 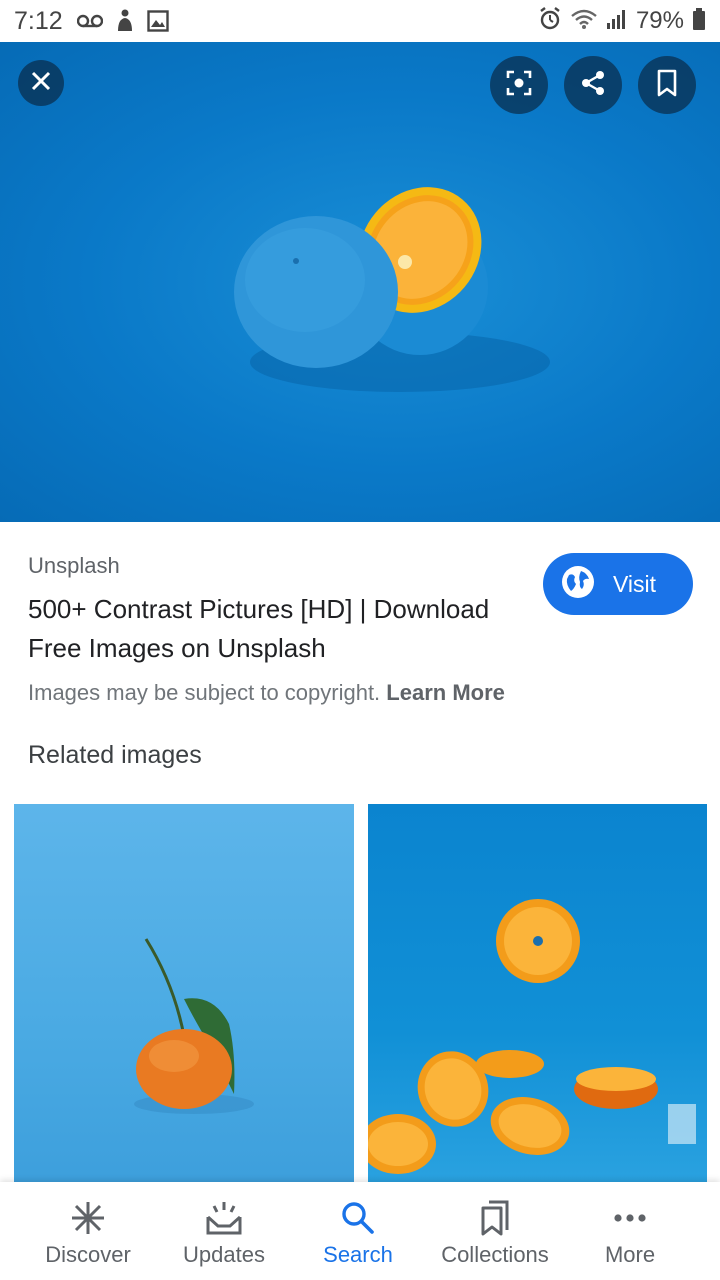 I want to click on orange-slices-illustration, so click(x=532, y=1036).